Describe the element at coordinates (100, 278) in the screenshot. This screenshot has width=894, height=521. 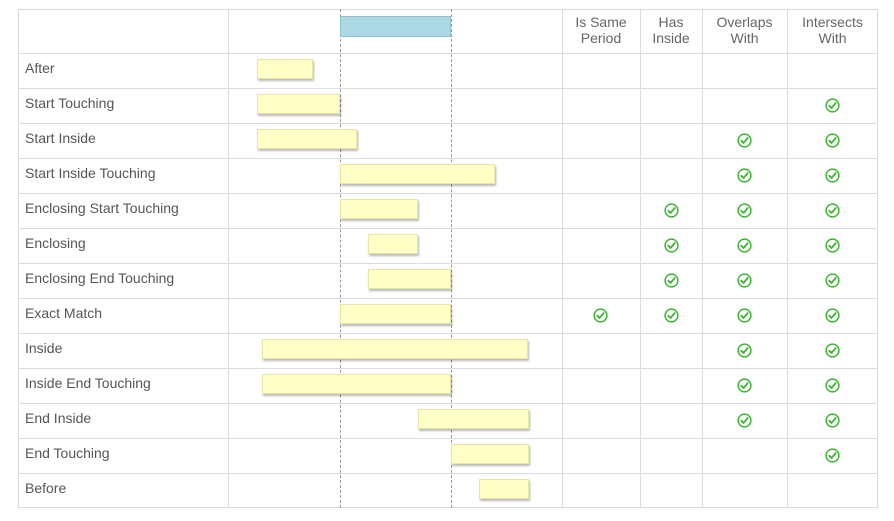
I see `row-label: Enclosing End Touching` at that location.